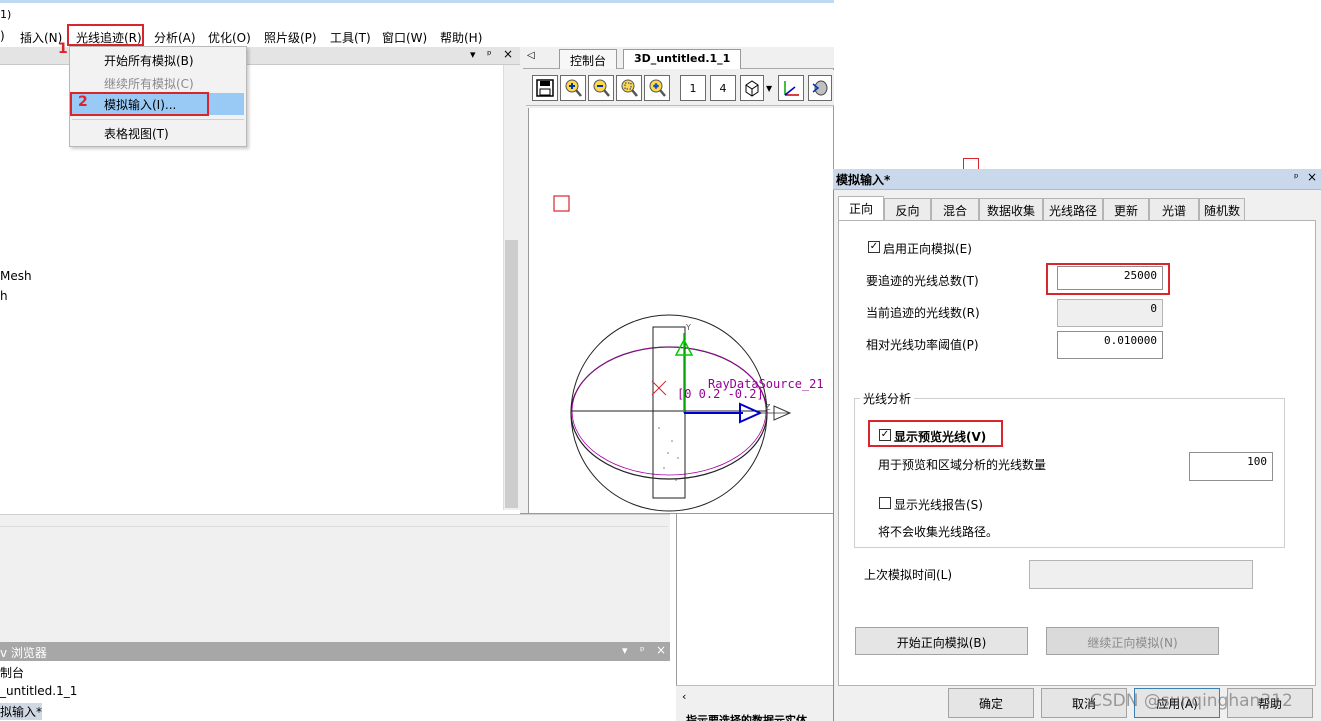 This screenshot has width=1321, height=721. What do you see at coordinates (1073, 209) in the screenshot?
I see `tab-ray-path: 光线路径` at bounding box center [1073, 209].